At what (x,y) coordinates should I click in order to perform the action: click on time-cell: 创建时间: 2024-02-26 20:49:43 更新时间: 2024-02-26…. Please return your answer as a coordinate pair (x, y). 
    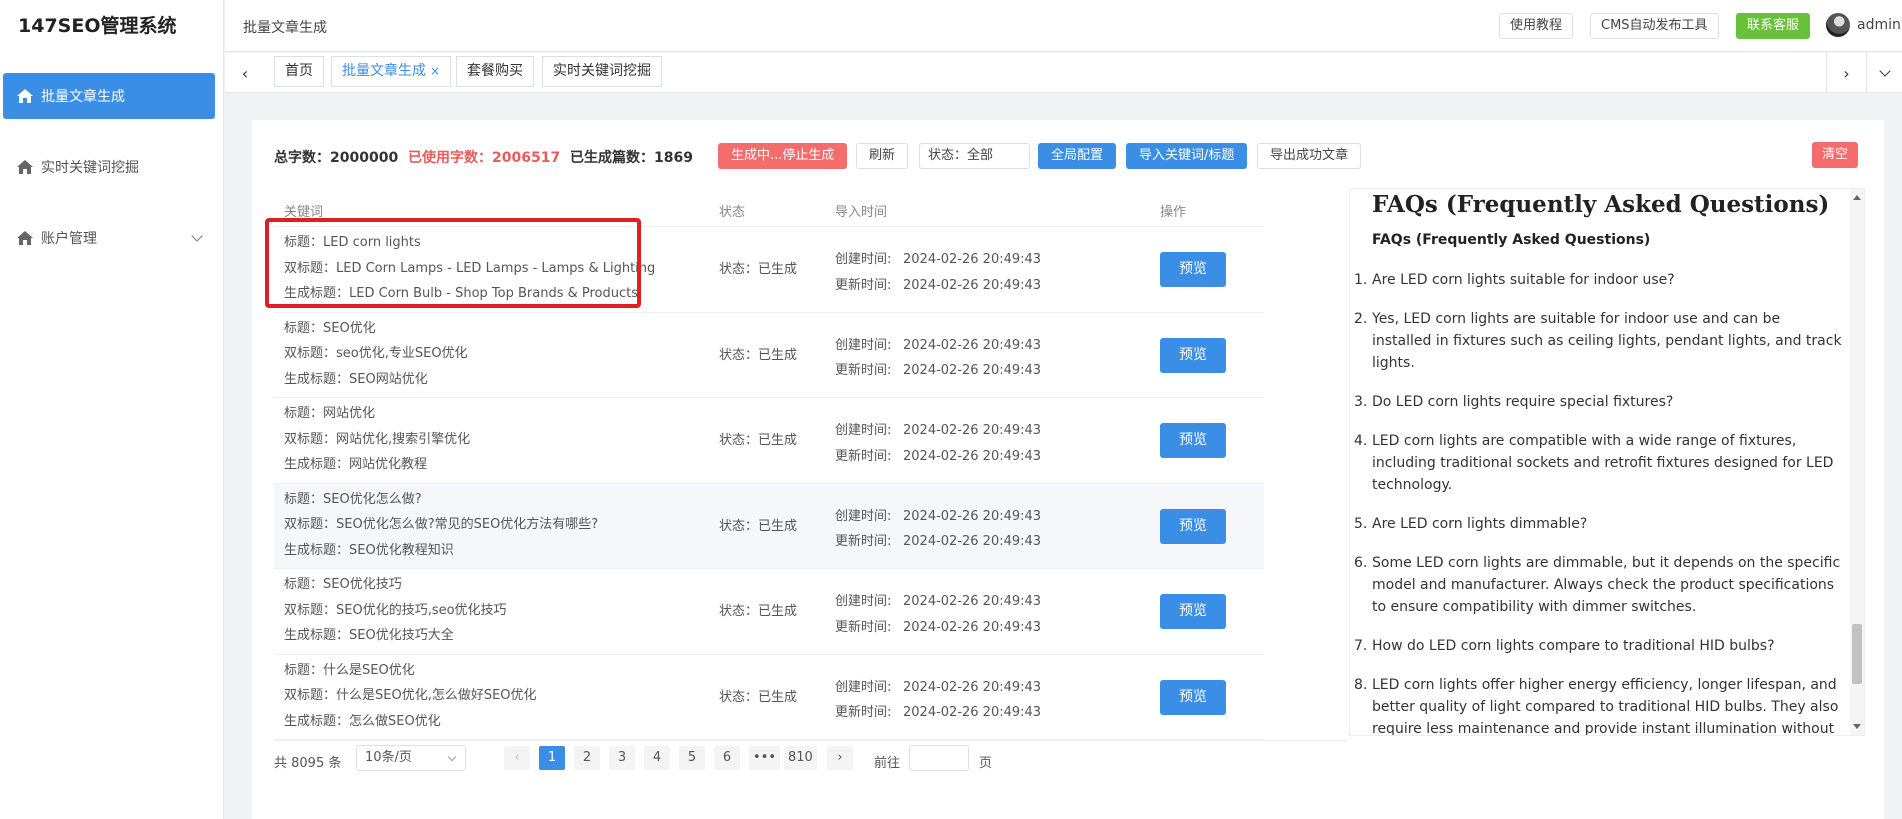
    Looking at the image, I should click on (938, 272).